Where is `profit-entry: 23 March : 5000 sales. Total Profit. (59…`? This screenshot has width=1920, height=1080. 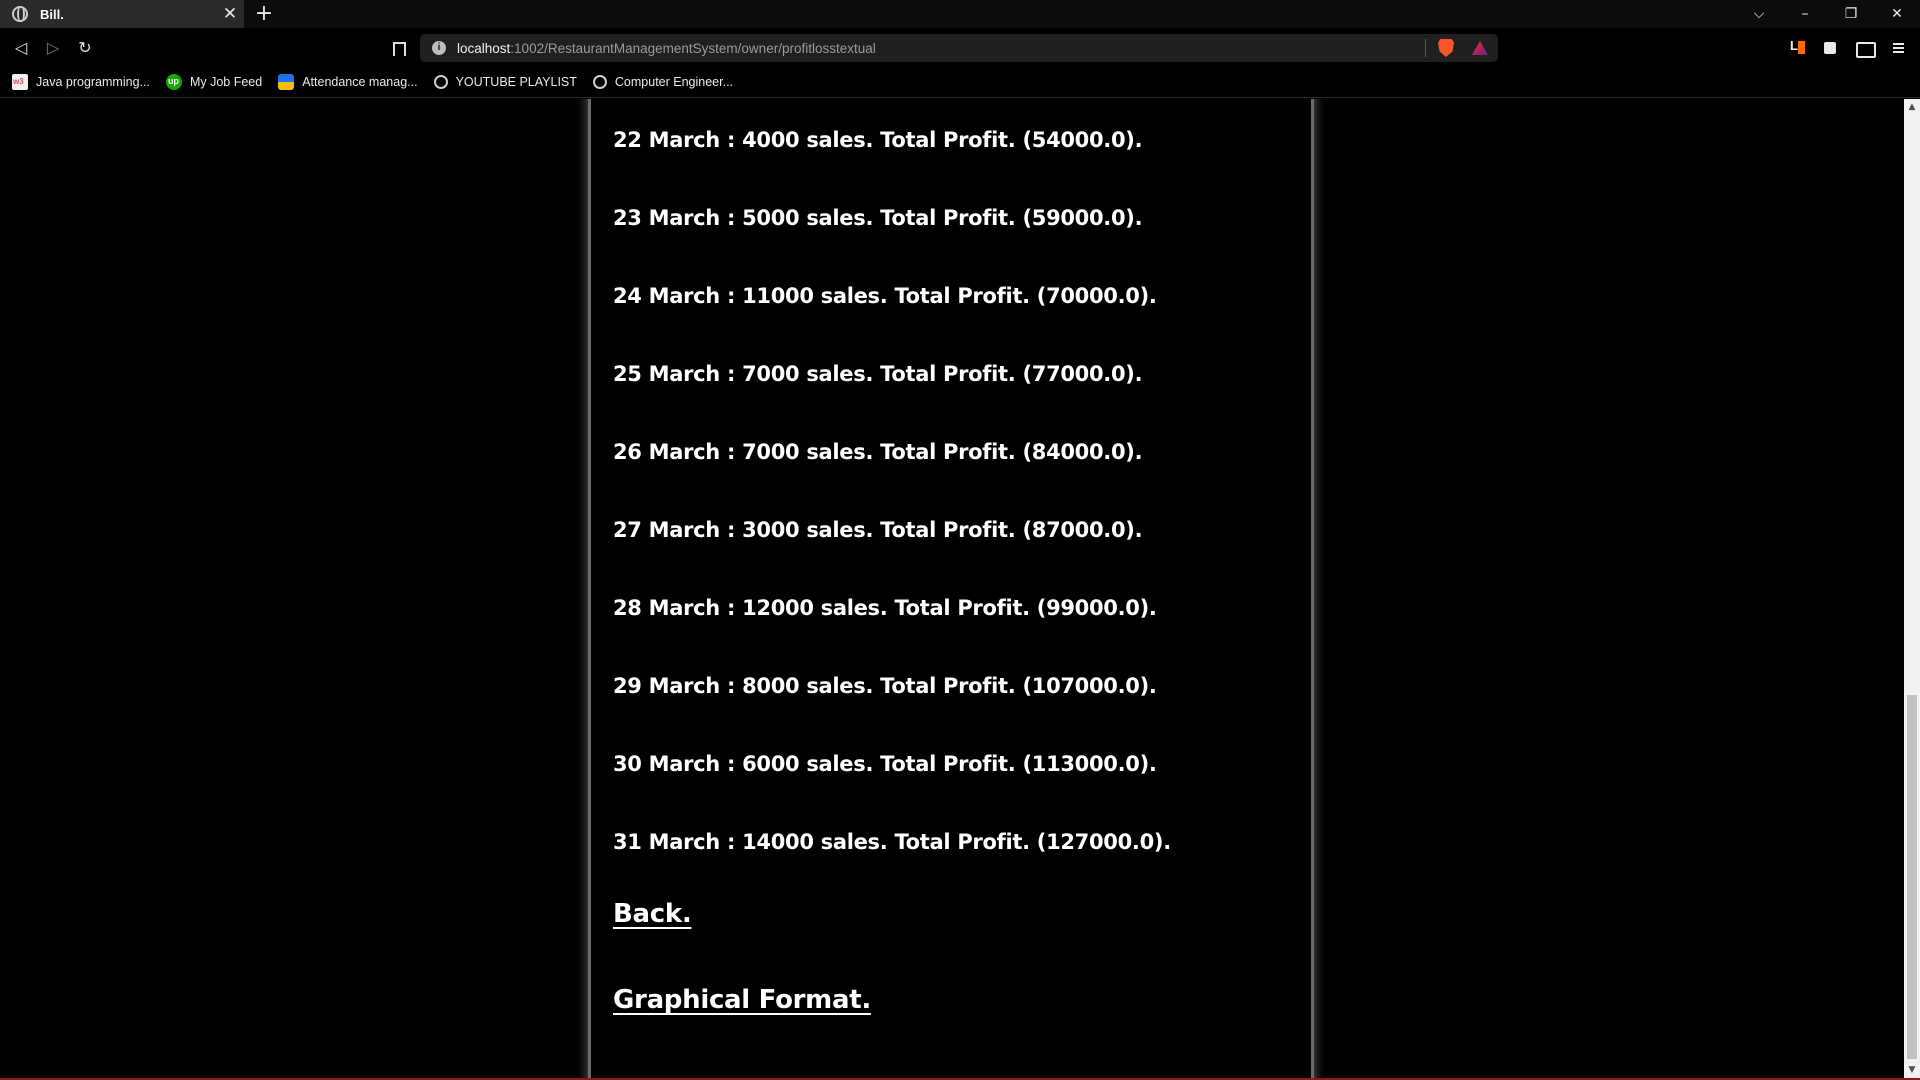
profit-entry: 23 March : 5000 sales. Total Profit. (59… is located at coordinates (878, 218).